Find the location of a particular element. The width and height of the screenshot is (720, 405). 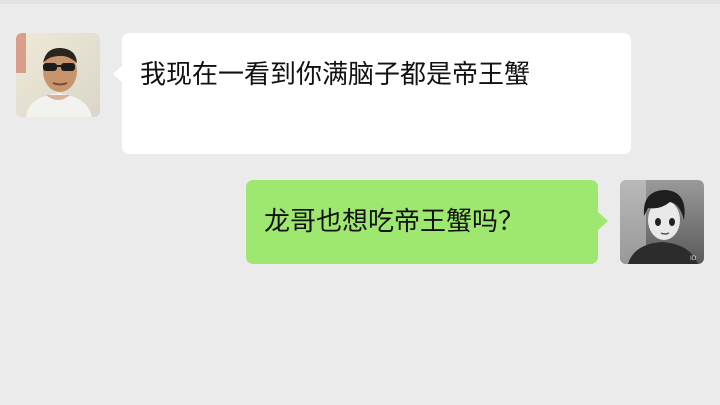

outgoing-message-text: 龙哥也想吃帝王蟹吗？ is located at coordinates (394, 222).